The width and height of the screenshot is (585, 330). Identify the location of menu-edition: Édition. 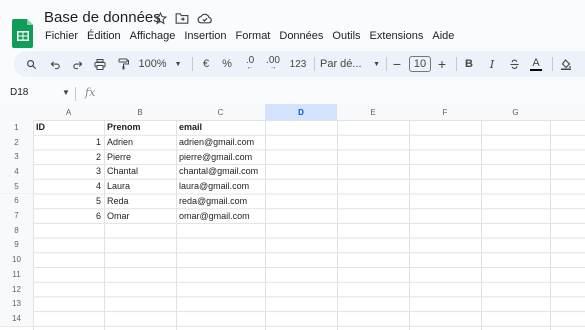
(104, 36).